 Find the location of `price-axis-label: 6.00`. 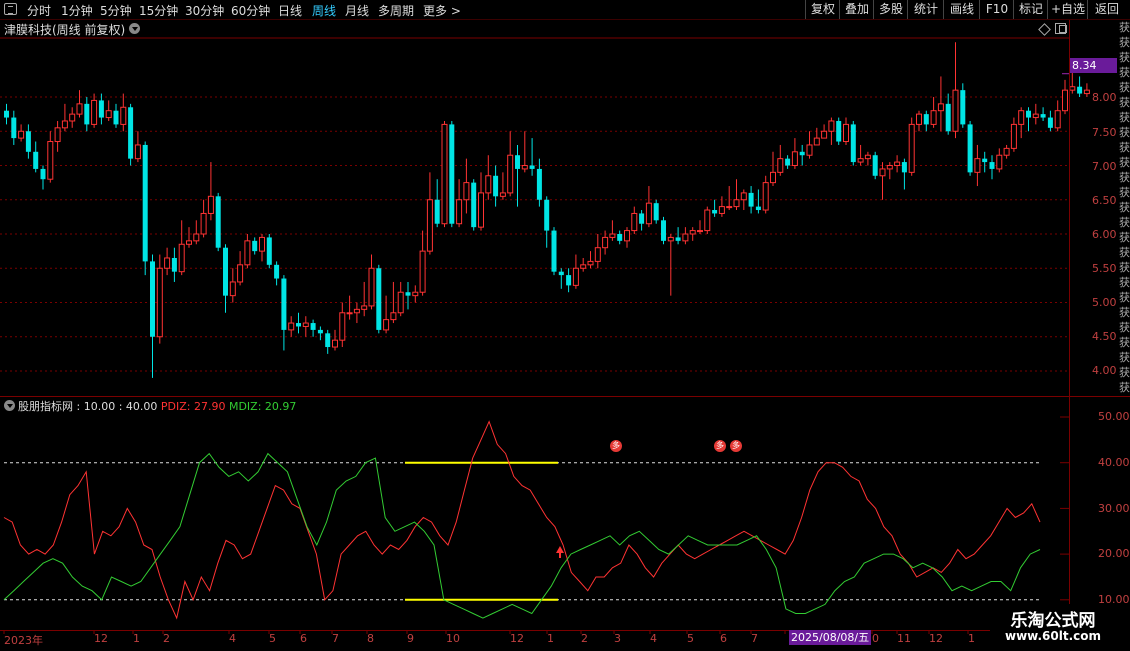

price-axis-label: 6.00 is located at coordinates (1104, 234).